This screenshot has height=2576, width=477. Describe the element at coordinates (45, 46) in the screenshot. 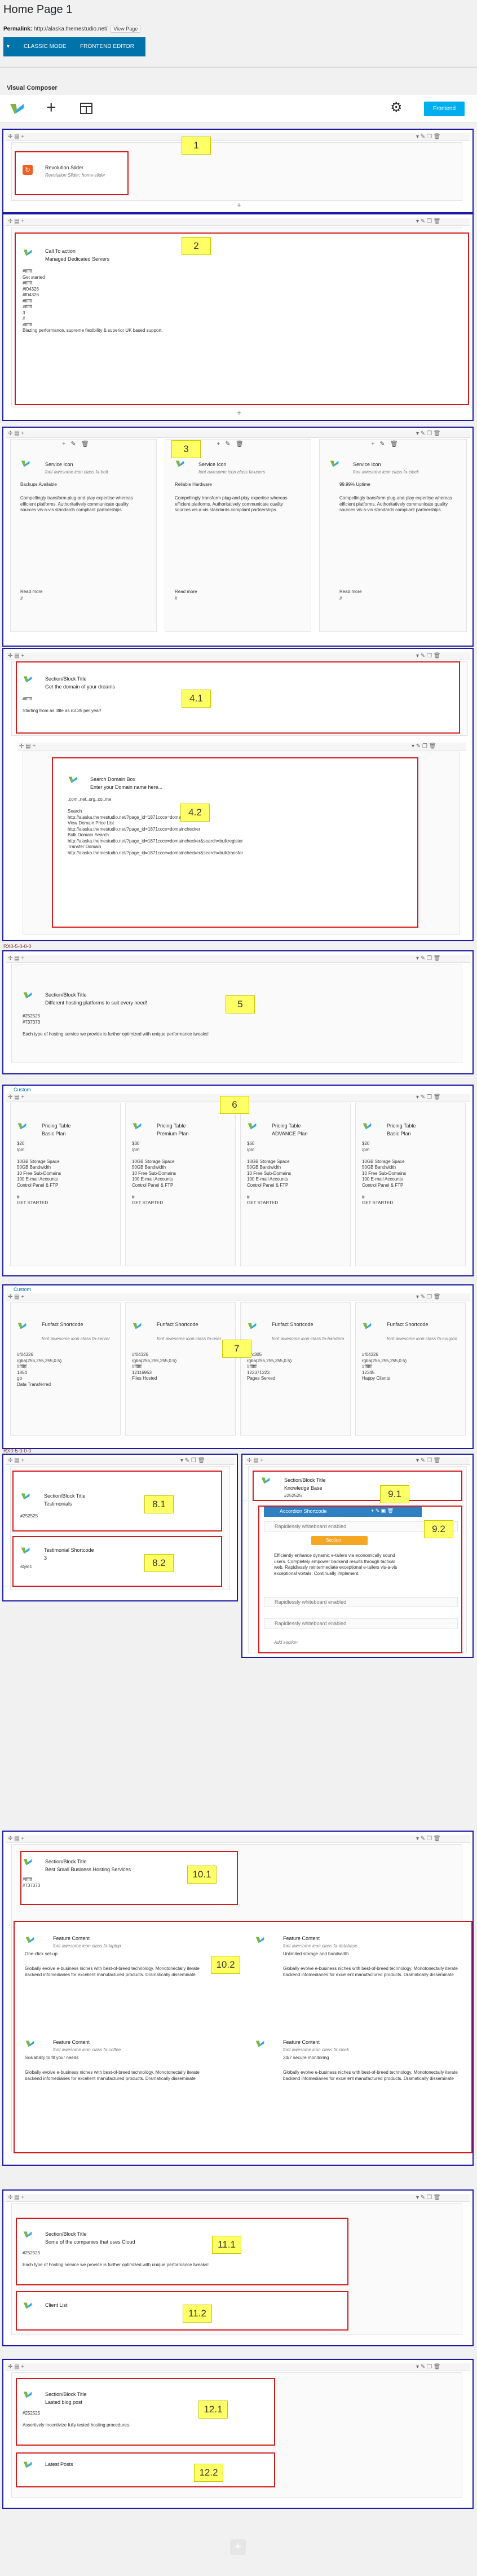

I see `classic-mode-button: CLASSIC MODE` at that location.